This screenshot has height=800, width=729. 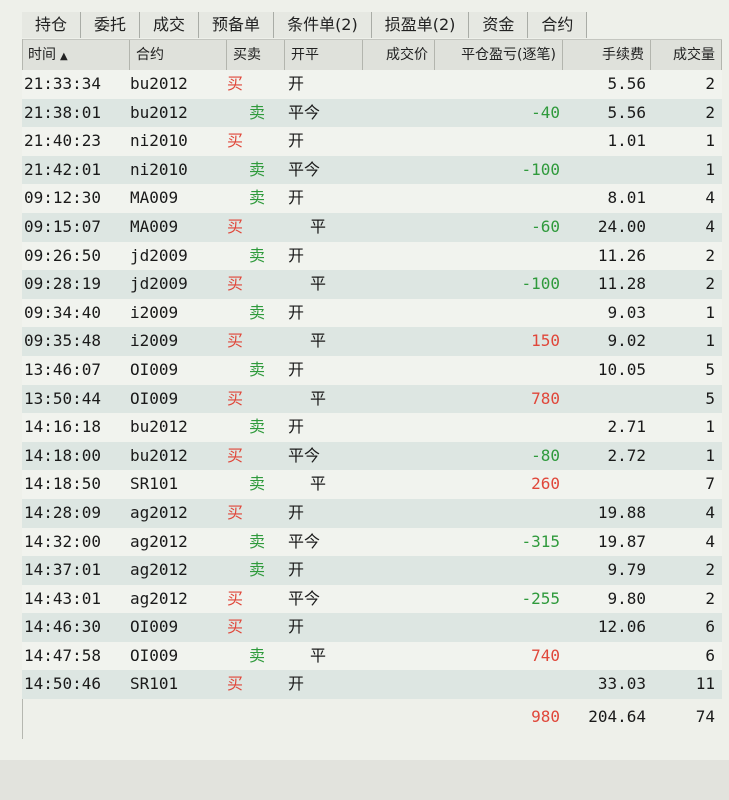 What do you see at coordinates (372, 427) in the screenshot?
I see `table-row: 14:16:18 bu2012 卖开 2.71 1` at bounding box center [372, 427].